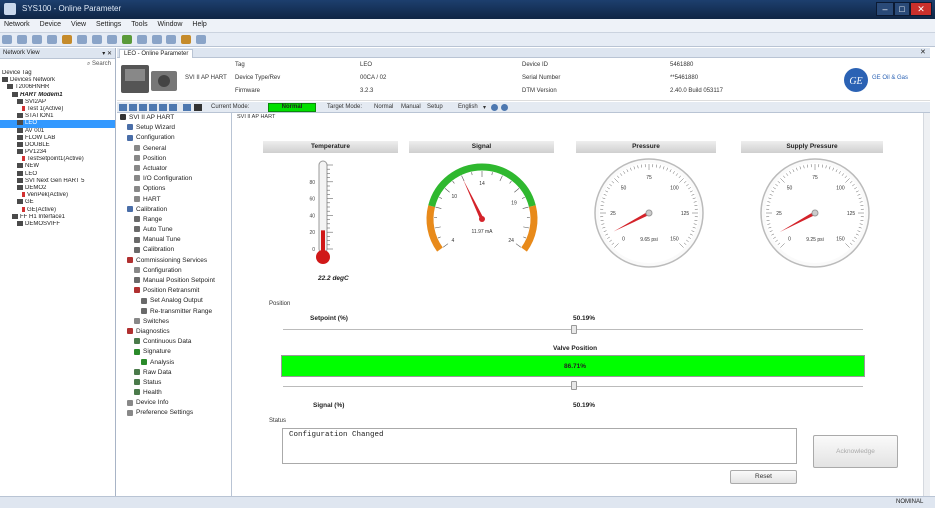  I want to click on nav-item: GE, so click(57, 202).